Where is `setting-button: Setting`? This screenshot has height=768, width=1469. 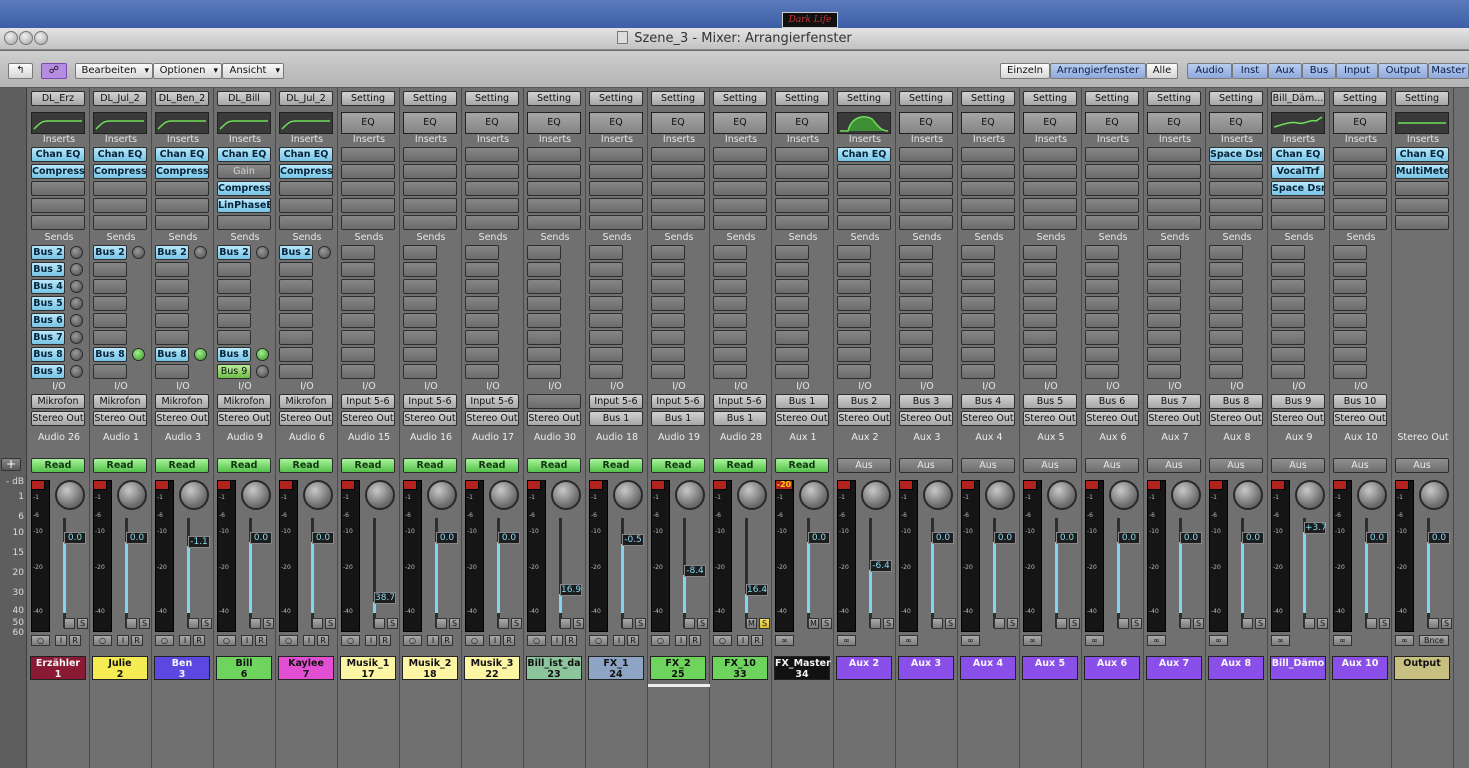 setting-button: Setting is located at coordinates (926, 98).